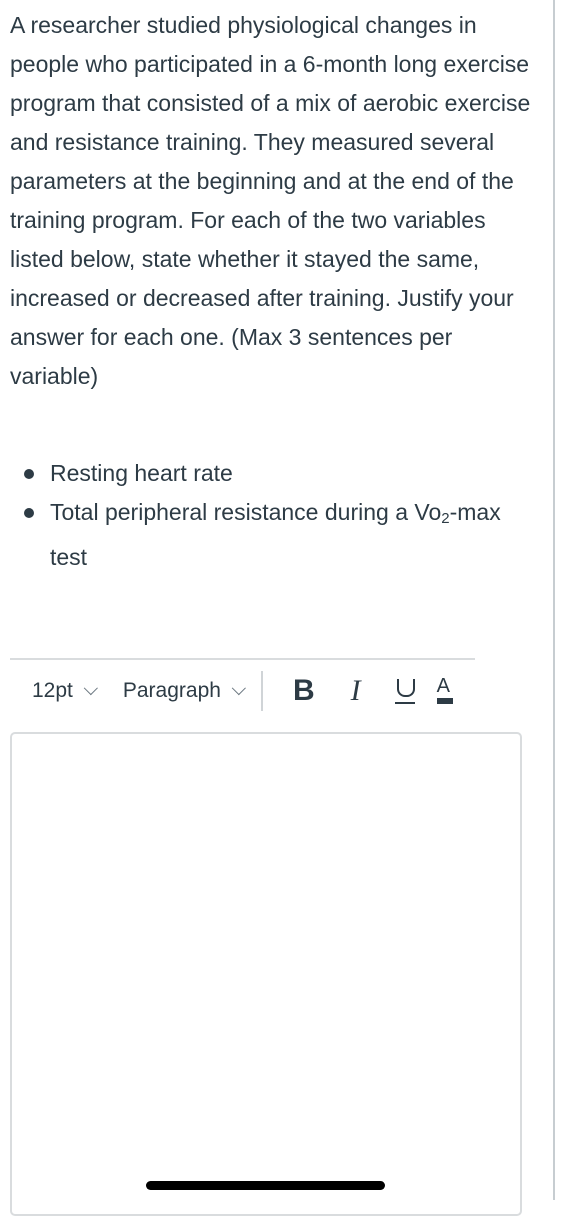 This screenshot has width=574, height=1216. What do you see at coordinates (52, 690) in the screenshot?
I see `font-size-value: 12pt` at bounding box center [52, 690].